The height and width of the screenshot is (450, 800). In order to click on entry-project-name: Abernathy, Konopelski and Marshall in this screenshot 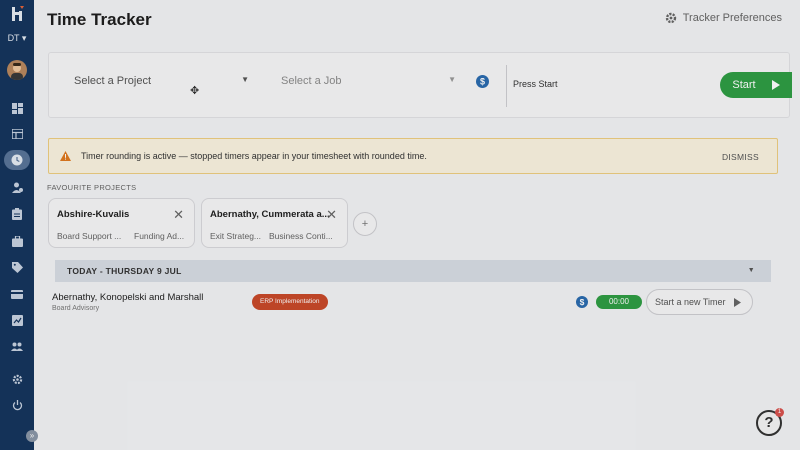, I will do `click(128, 297)`.